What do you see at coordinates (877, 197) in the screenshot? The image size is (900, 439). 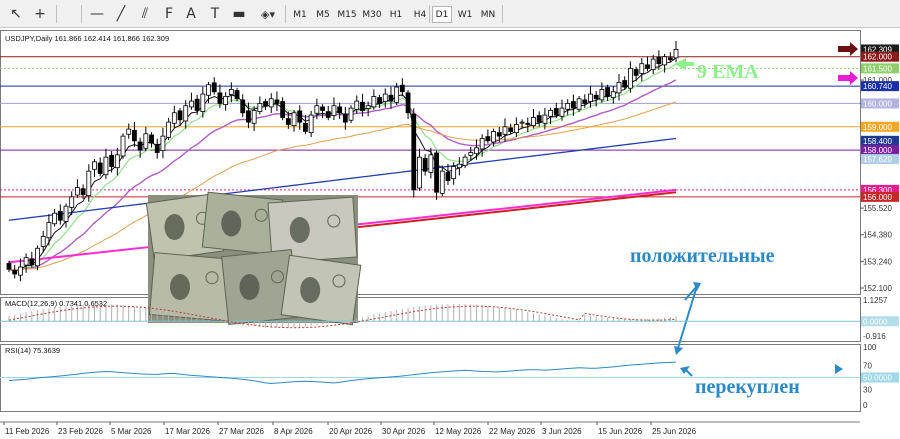 I see `price-level-label: 156.000` at bounding box center [877, 197].